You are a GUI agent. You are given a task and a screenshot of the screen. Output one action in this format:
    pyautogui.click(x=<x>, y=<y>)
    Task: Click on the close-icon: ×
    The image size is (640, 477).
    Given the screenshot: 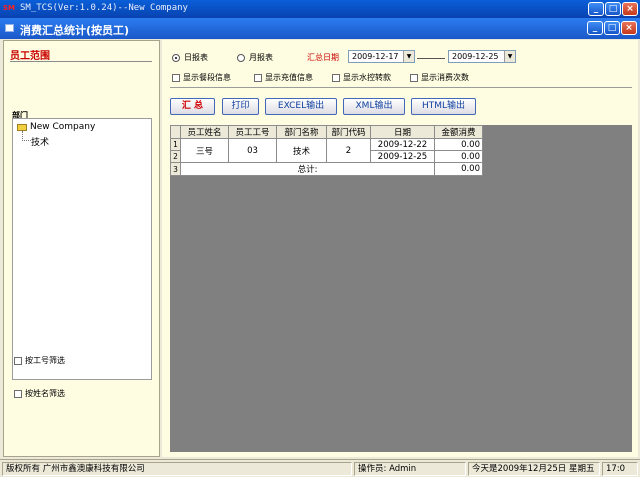 What is the action you would take?
    pyautogui.click(x=630, y=9)
    